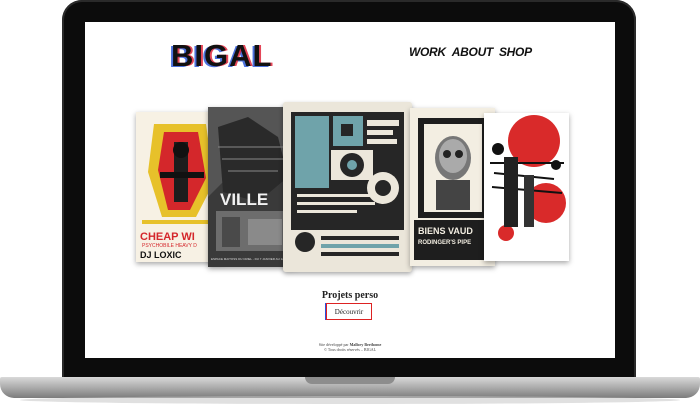 This screenshot has width=700, height=404. I want to click on poster-title-2: VILLE, so click(244, 199).